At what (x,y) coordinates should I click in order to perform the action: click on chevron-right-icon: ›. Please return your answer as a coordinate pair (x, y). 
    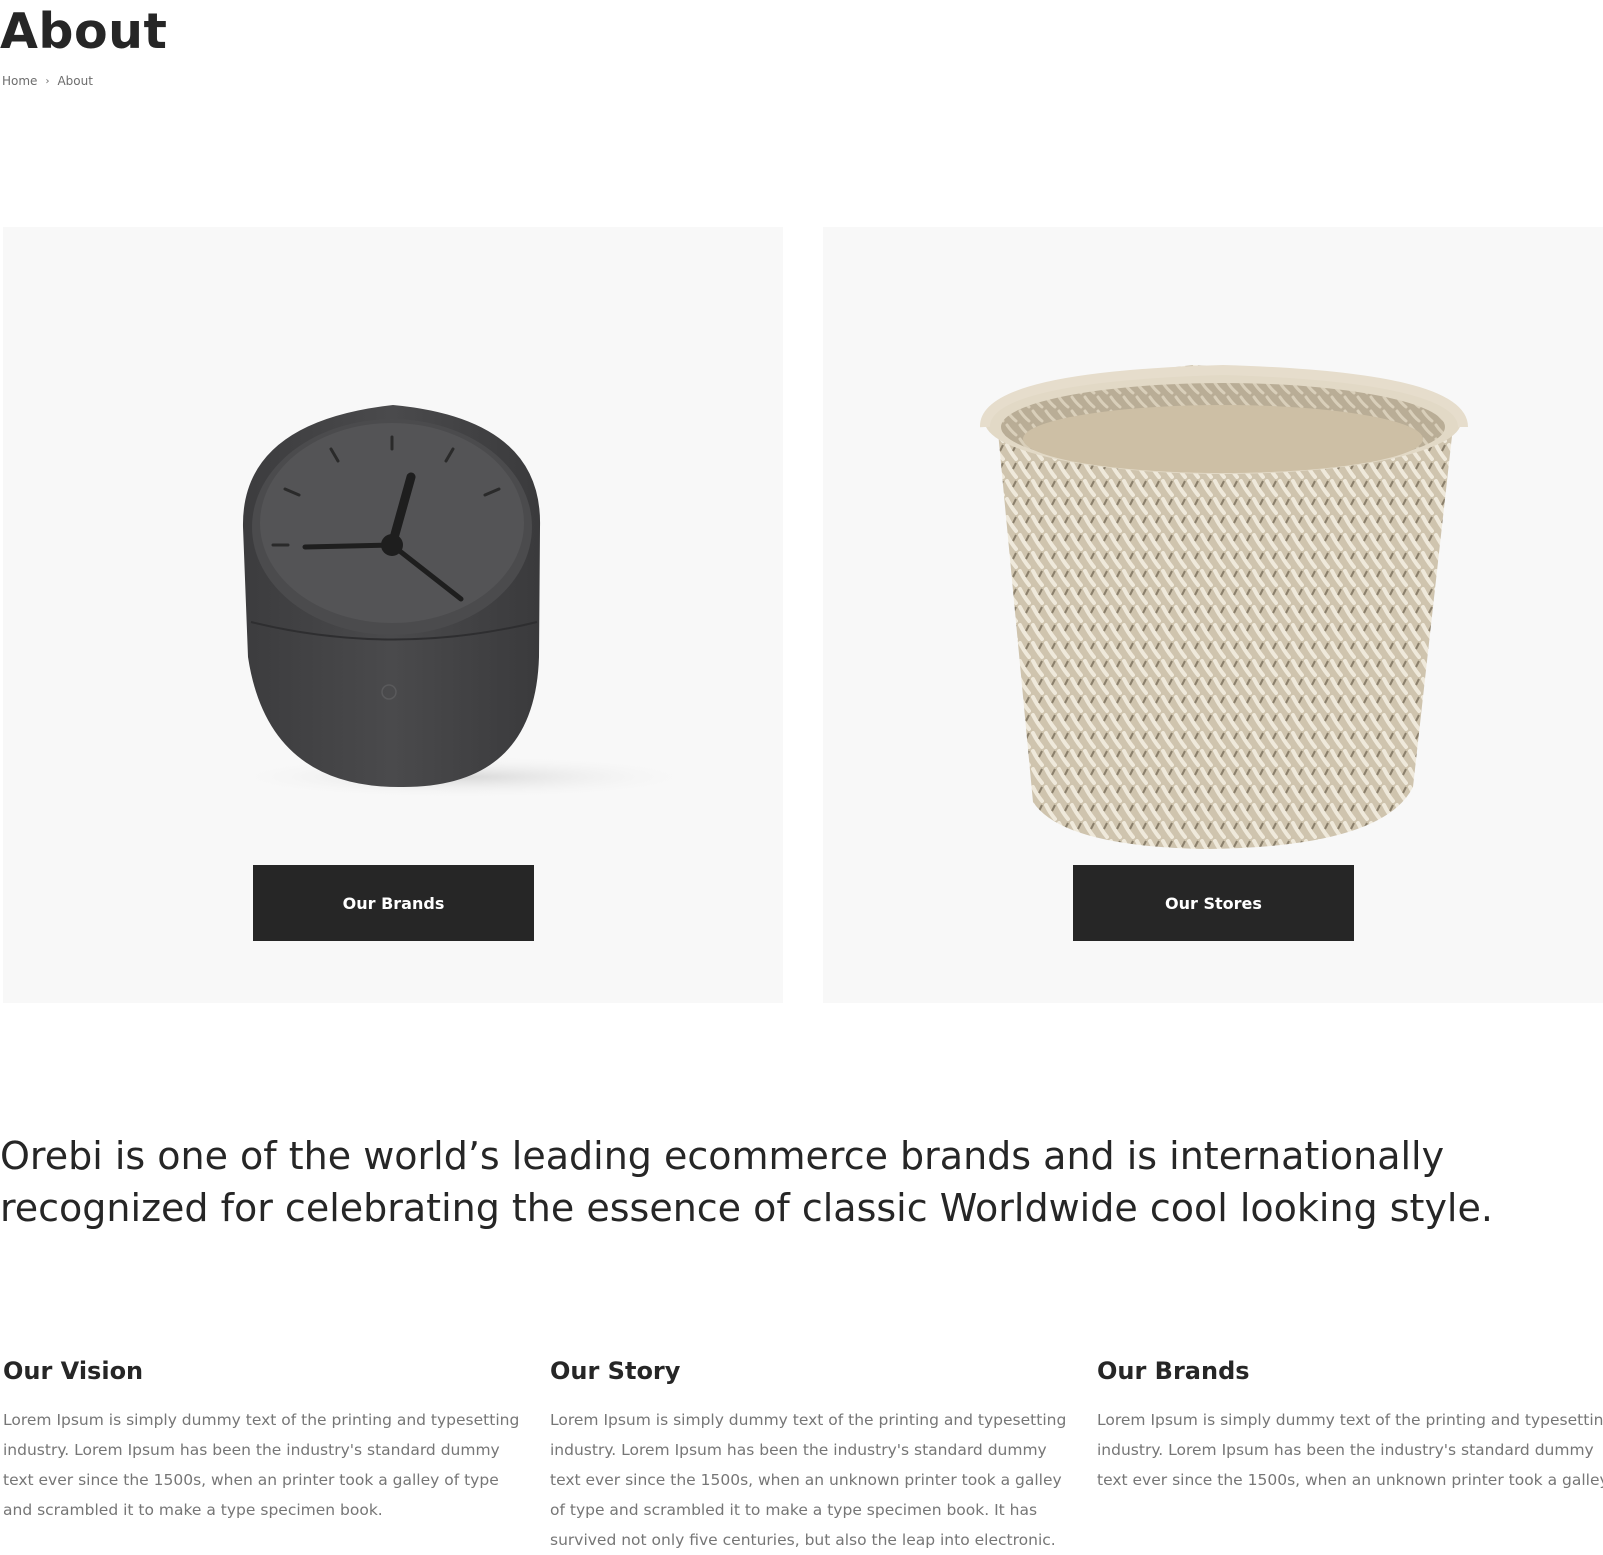
    Looking at the image, I should click on (47, 81).